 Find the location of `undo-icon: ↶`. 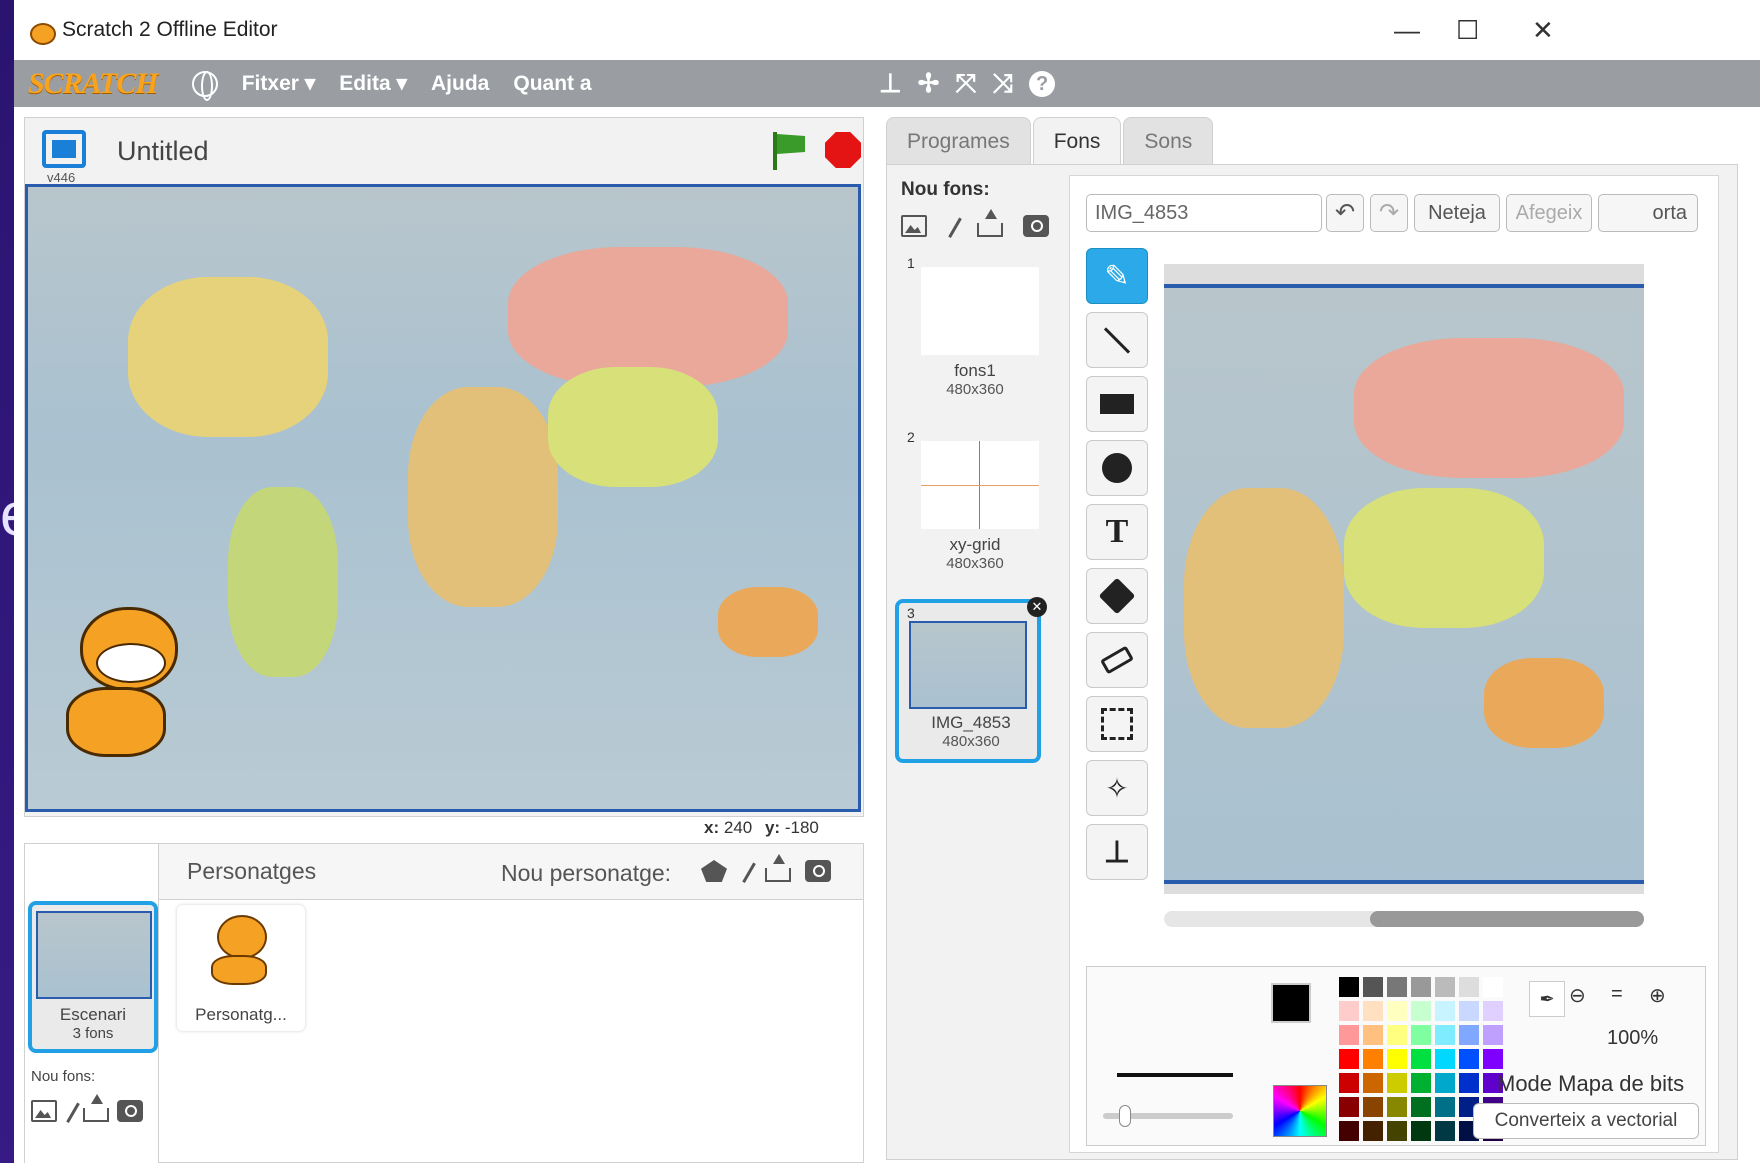

undo-icon: ↶ is located at coordinates (1345, 213).